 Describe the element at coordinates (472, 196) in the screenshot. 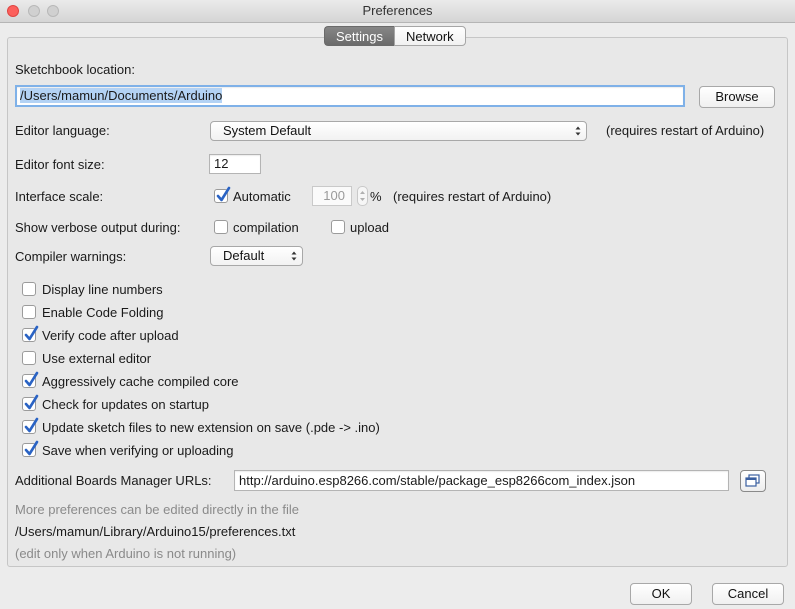

I see `interface-scale-note: (requires restart of Arduino)` at that location.